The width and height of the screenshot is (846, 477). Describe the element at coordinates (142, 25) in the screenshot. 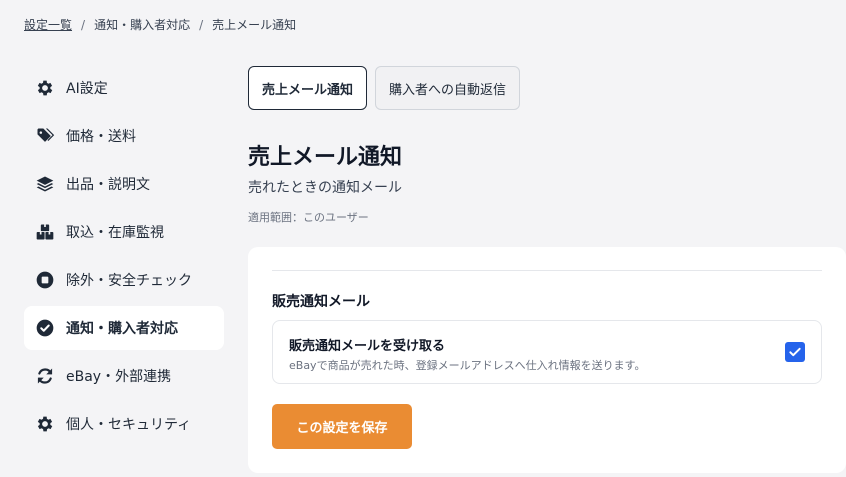

I see `breadcrumb-item-notifications: 通知・購入者対応` at that location.